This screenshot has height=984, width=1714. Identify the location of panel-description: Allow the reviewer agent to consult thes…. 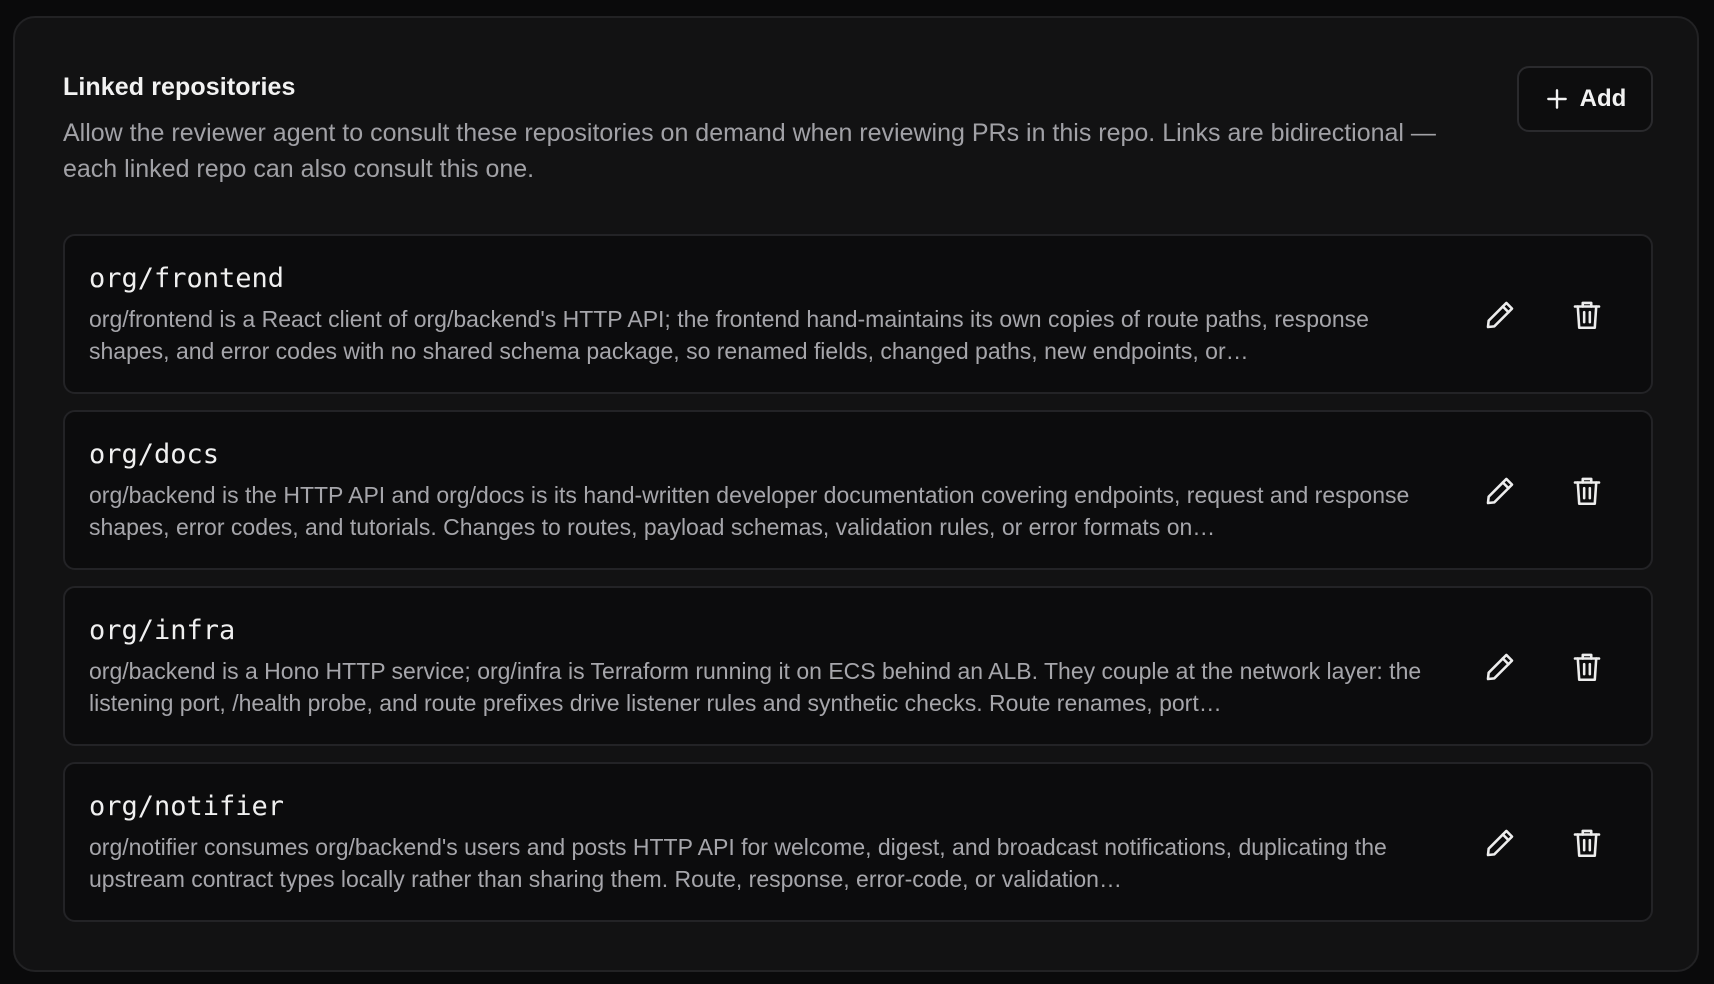
(749, 151).